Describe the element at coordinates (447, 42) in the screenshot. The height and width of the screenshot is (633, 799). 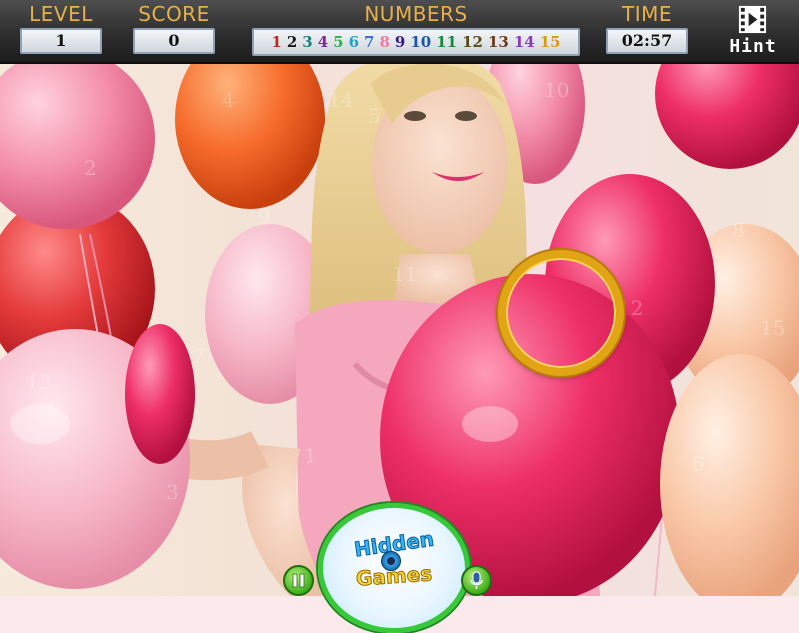
I see `numbers-item-11: 11` at that location.